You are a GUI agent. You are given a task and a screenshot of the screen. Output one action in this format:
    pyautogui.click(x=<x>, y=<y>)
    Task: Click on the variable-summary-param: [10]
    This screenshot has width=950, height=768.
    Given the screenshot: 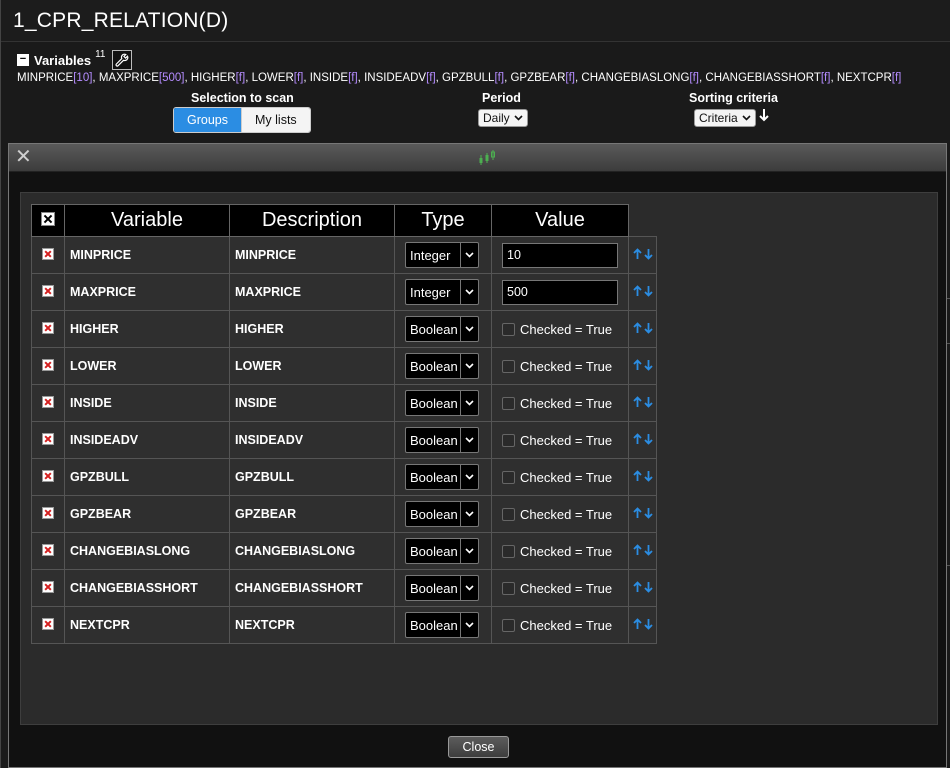 What is the action you would take?
    pyautogui.click(x=82, y=78)
    